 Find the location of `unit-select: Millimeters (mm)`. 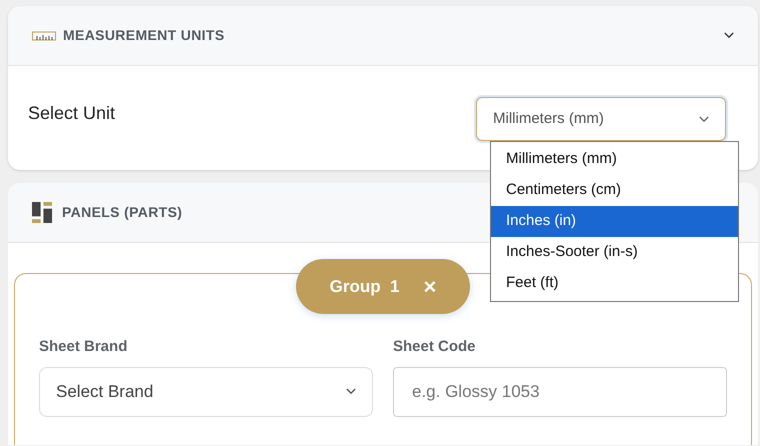

unit-select: Millimeters (mm) is located at coordinates (601, 119).